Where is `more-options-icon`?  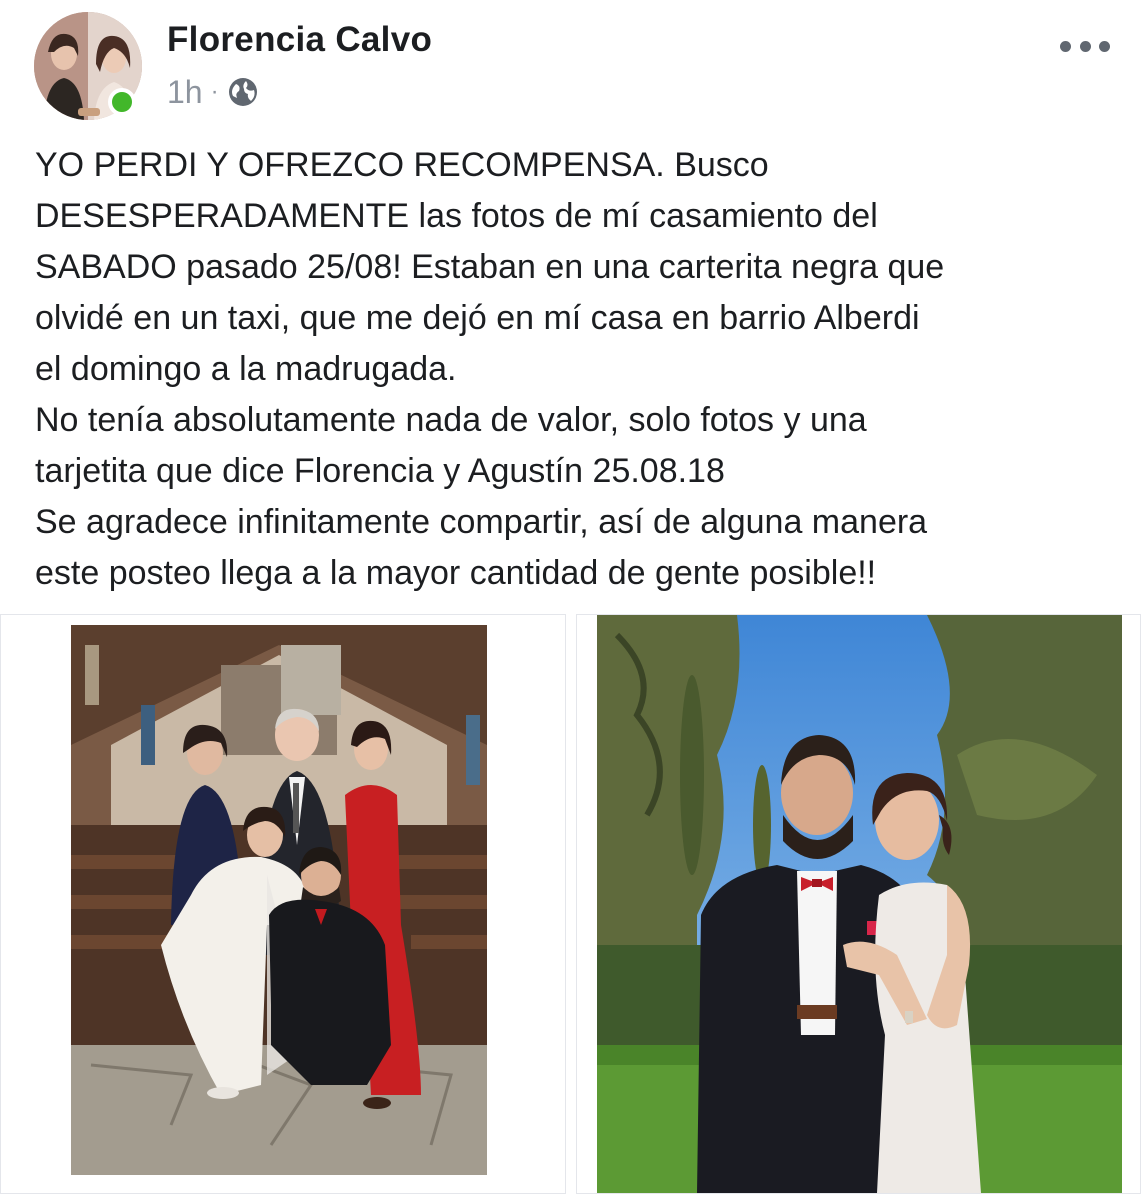
more-options-icon is located at coordinates (1085, 46).